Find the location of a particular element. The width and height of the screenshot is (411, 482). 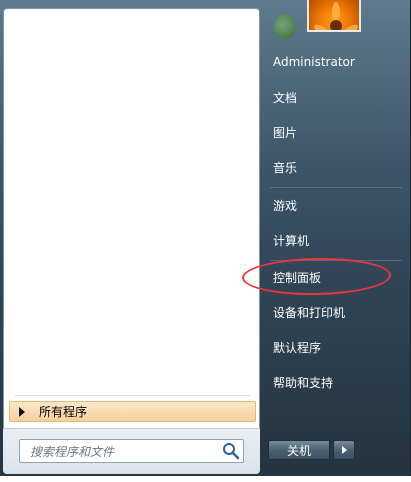

flower-icon is located at coordinates (336, 16).